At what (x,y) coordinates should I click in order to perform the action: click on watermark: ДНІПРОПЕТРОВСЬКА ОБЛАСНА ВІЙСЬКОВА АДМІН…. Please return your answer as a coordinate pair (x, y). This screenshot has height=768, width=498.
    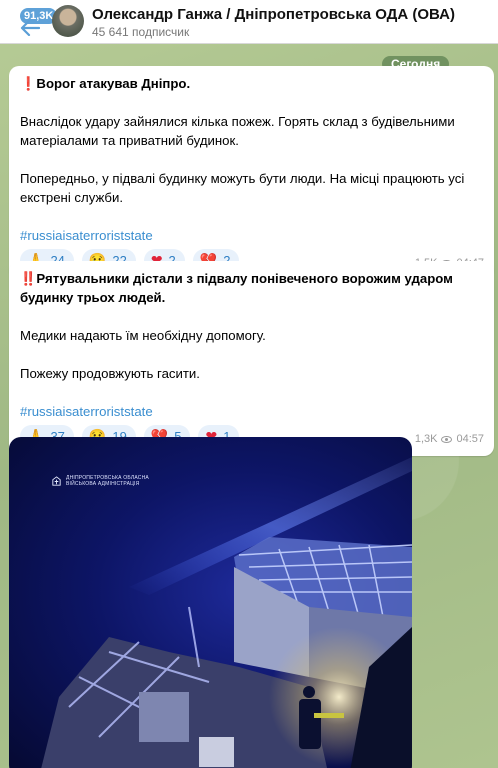
    Looking at the image, I should click on (100, 481).